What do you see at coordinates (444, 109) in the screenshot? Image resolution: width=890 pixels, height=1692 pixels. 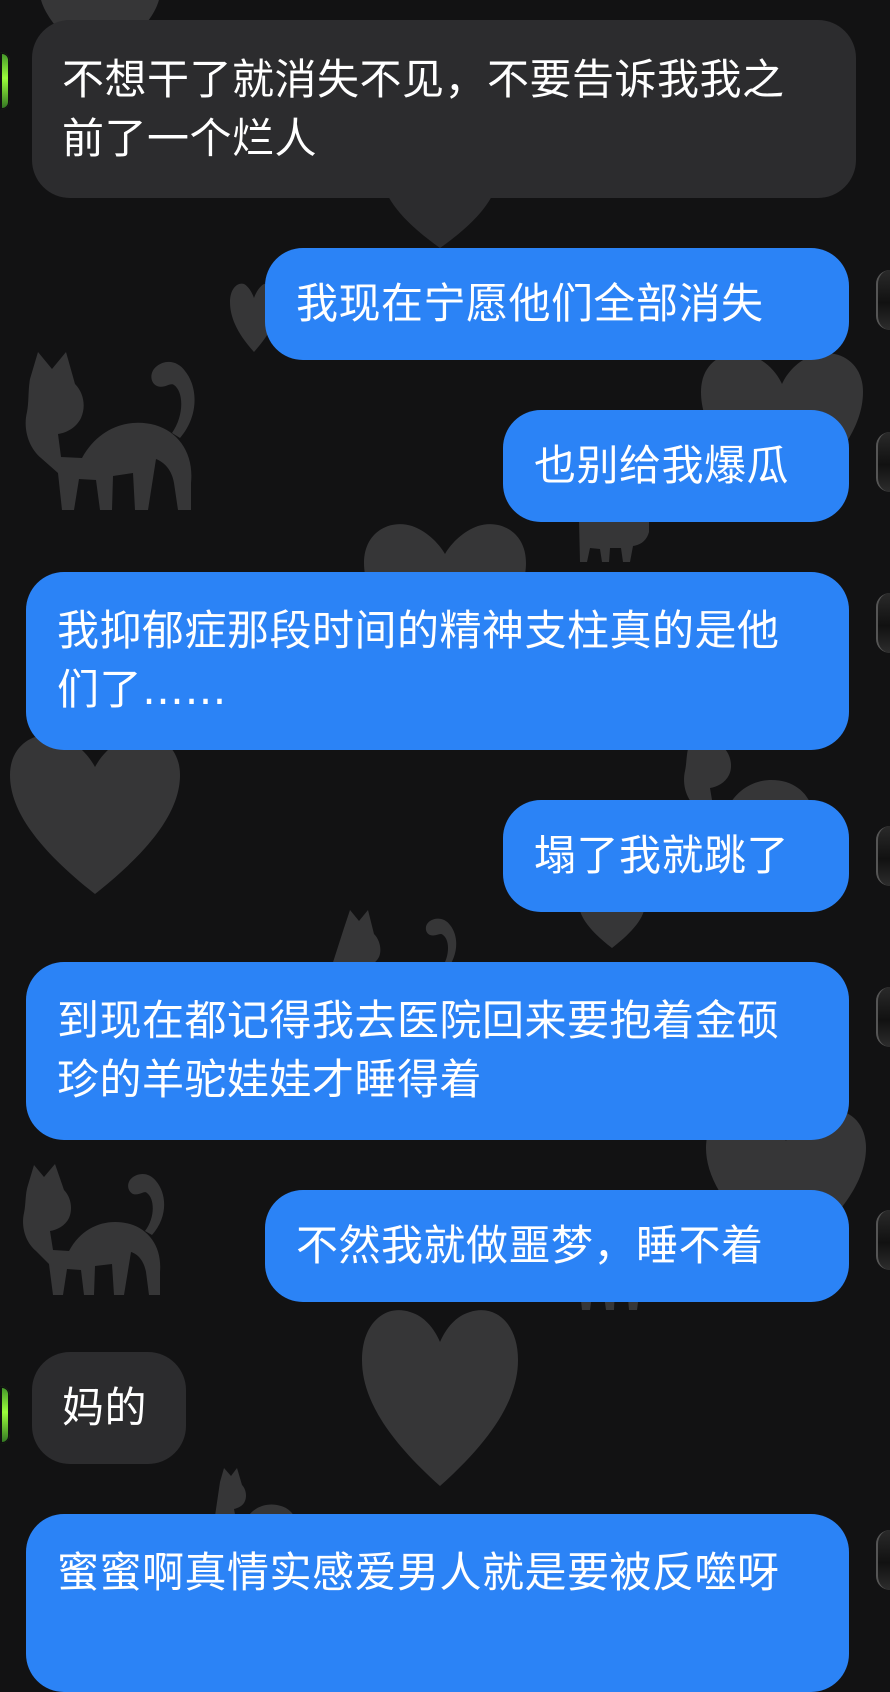 I see `message-bubble-incoming: 不想干了就消失不见，不要告诉我我之前了一个烂人` at bounding box center [444, 109].